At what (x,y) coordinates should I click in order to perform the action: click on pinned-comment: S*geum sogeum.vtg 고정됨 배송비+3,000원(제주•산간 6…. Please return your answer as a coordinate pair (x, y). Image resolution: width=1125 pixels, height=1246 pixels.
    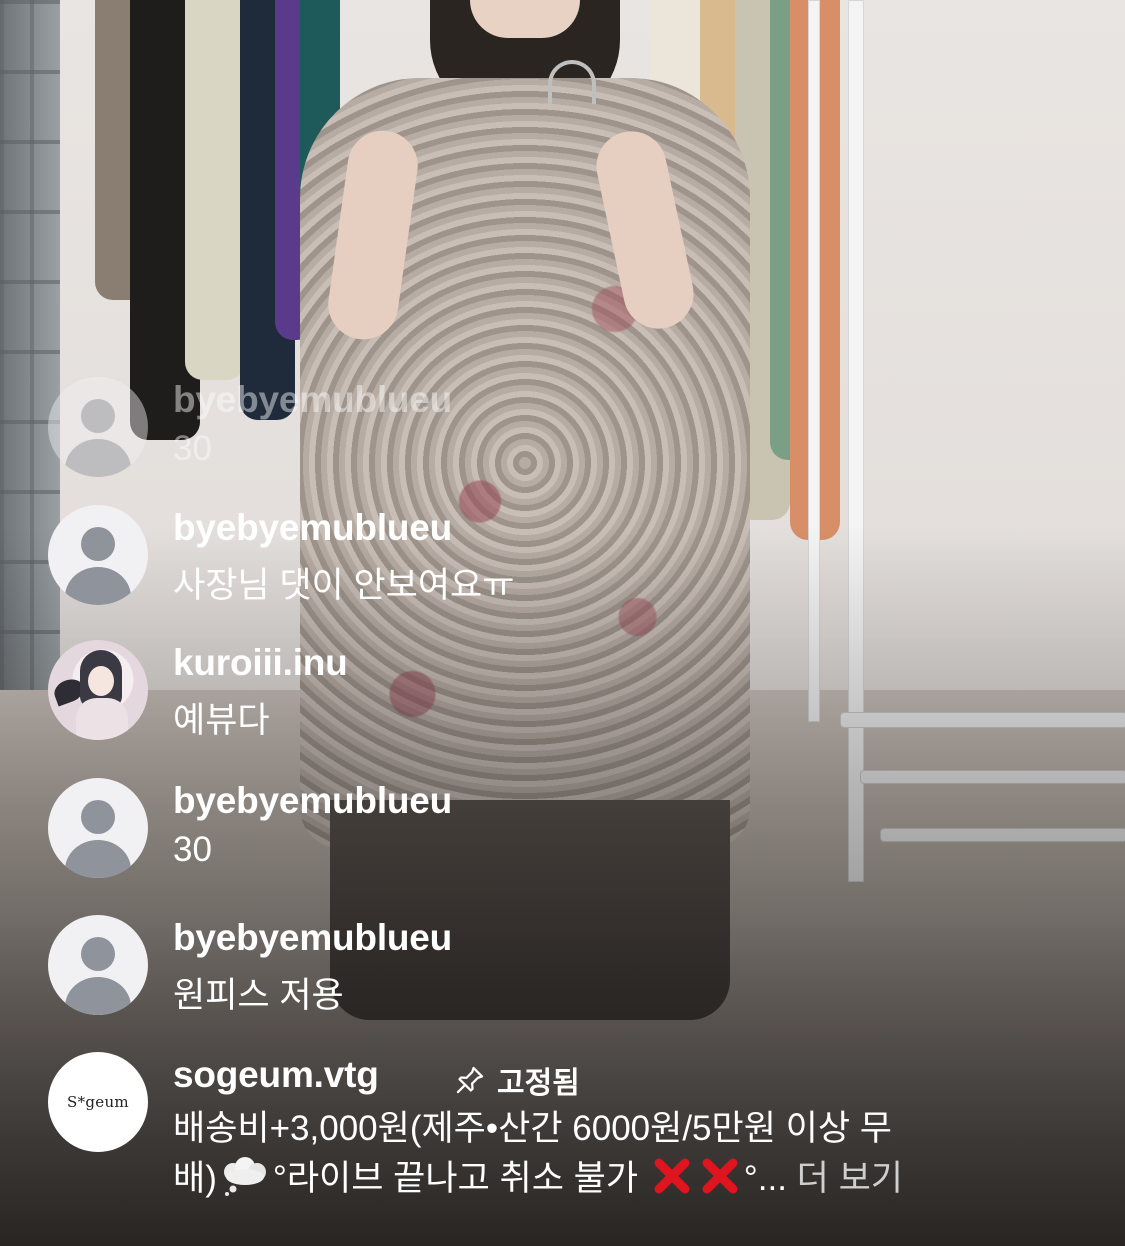
    Looking at the image, I should click on (578, 1132).